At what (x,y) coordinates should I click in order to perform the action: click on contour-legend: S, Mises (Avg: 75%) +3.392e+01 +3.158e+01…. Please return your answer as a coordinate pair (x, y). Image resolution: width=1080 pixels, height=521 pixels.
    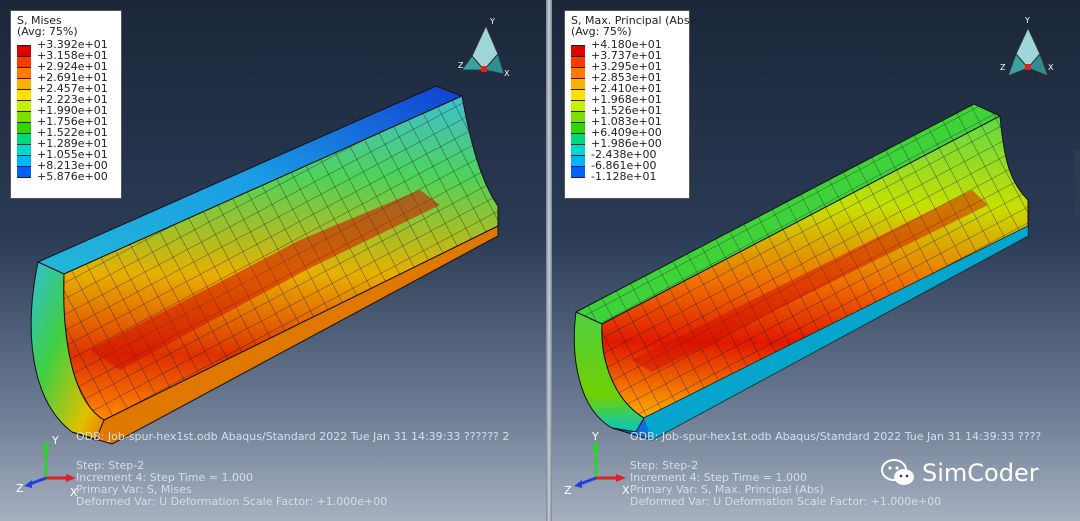
    Looking at the image, I should click on (66, 104).